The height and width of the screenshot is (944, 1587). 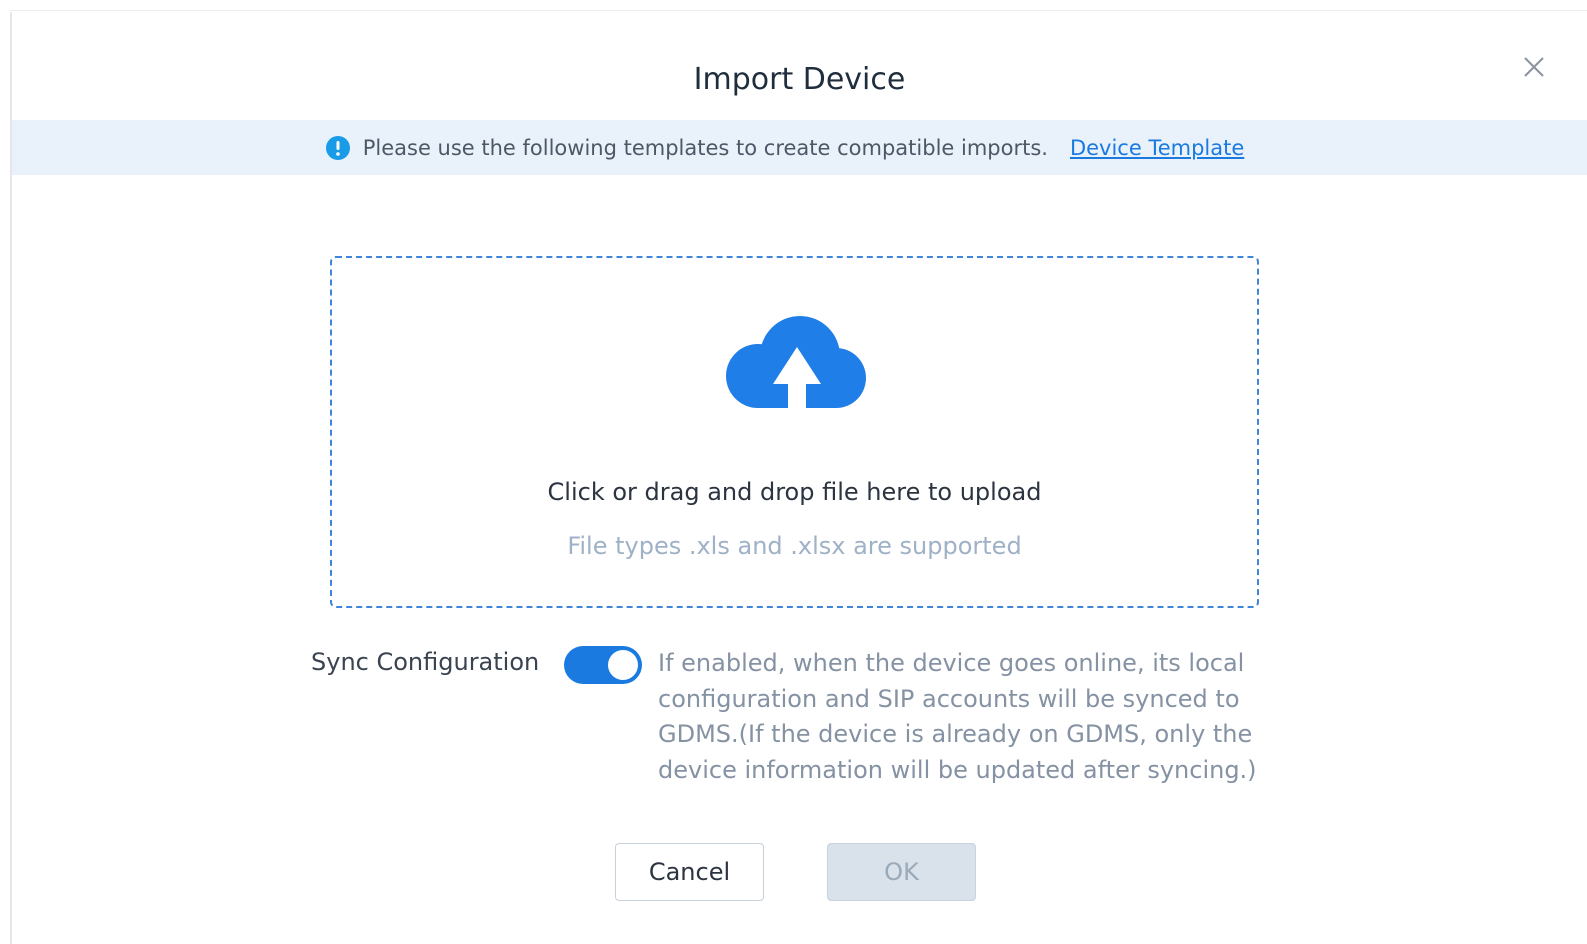 I want to click on ok-button: OK, so click(x=901, y=872).